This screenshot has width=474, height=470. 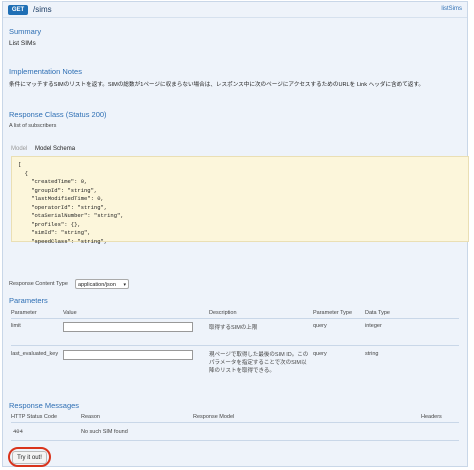 I want to click on param-col-description: Description, so click(x=223, y=313).